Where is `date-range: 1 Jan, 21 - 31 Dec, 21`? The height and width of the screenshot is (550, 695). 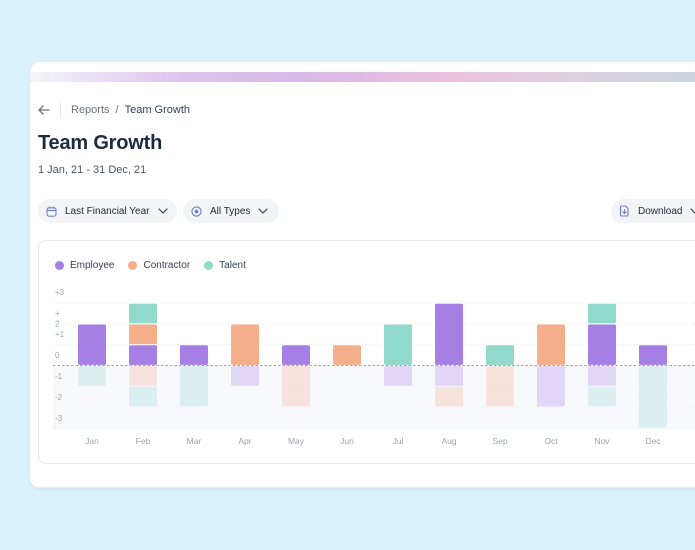
date-range: 1 Jan, 21 - 31 Dec, 21 is located at coordinates (92, 170).